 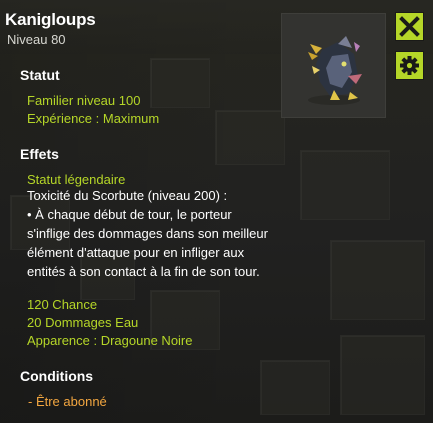 What do you see at coordinates (39, 154) in the screenshot?
I see `section-title-effets: Effets` at bounding box center [39, 154].